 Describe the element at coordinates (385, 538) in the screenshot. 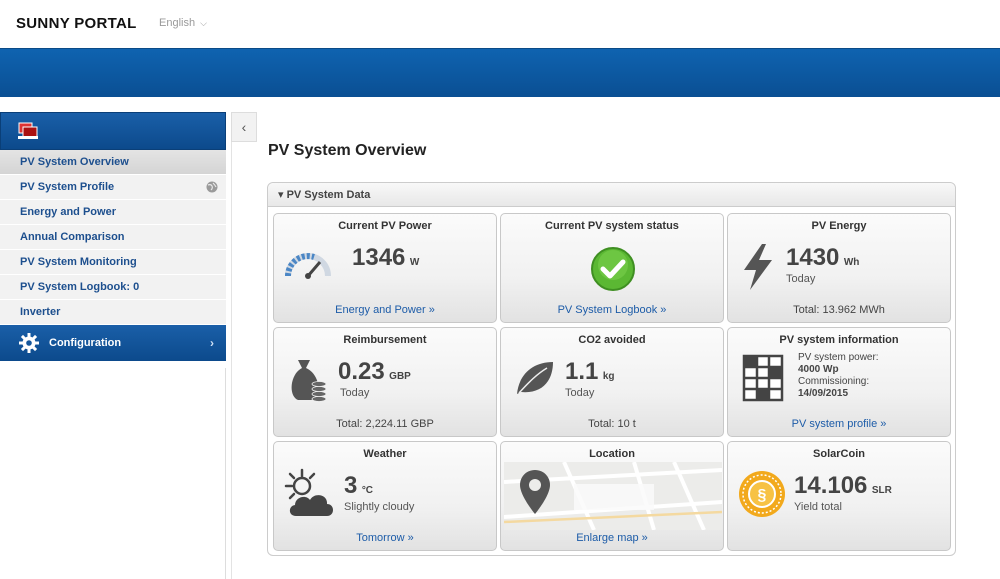

I see `tomorrow-link: Tomorrow »` at that location.